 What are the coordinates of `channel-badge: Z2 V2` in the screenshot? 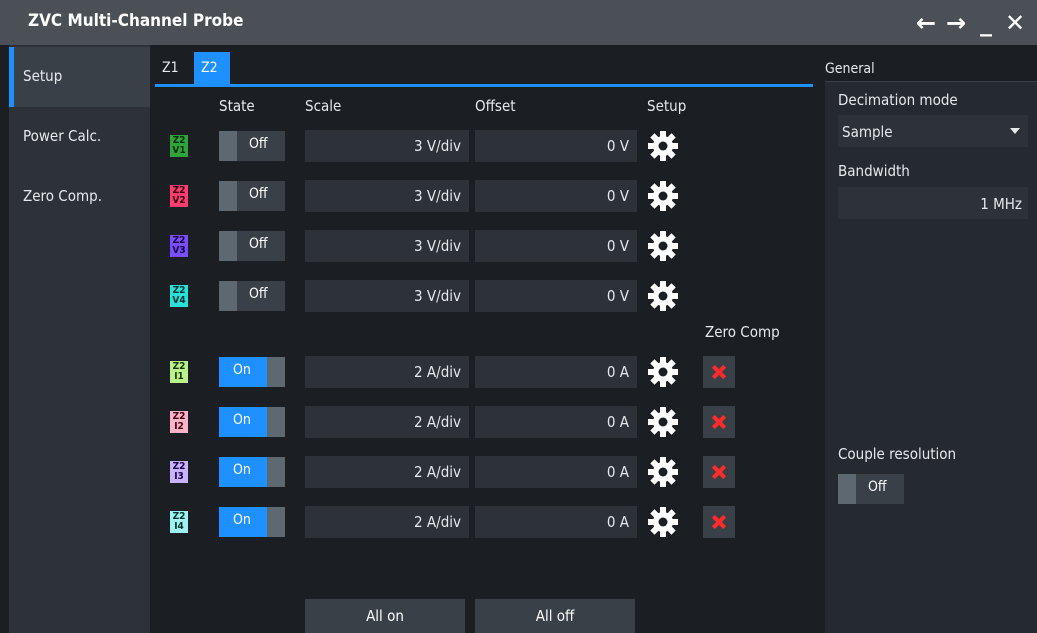 It's located at (179, 196).